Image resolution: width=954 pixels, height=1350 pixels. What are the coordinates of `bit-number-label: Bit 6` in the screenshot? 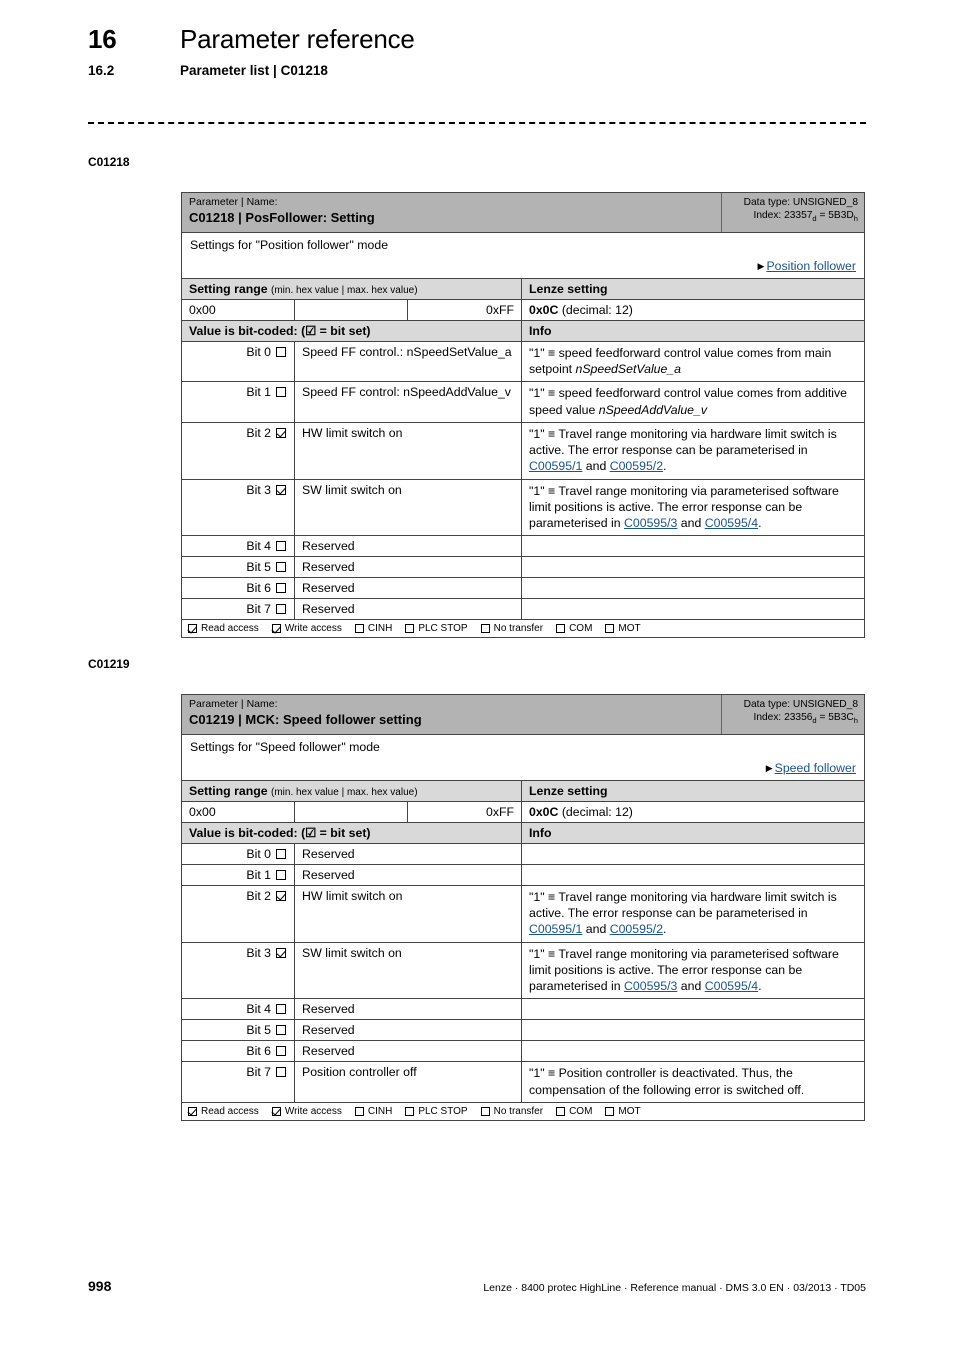 It's located at (258, 588).